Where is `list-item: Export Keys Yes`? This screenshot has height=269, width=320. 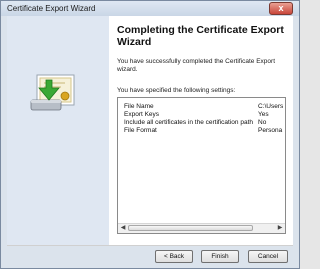 list-item: Export Keys Yes is located at coordinates (204, 115).